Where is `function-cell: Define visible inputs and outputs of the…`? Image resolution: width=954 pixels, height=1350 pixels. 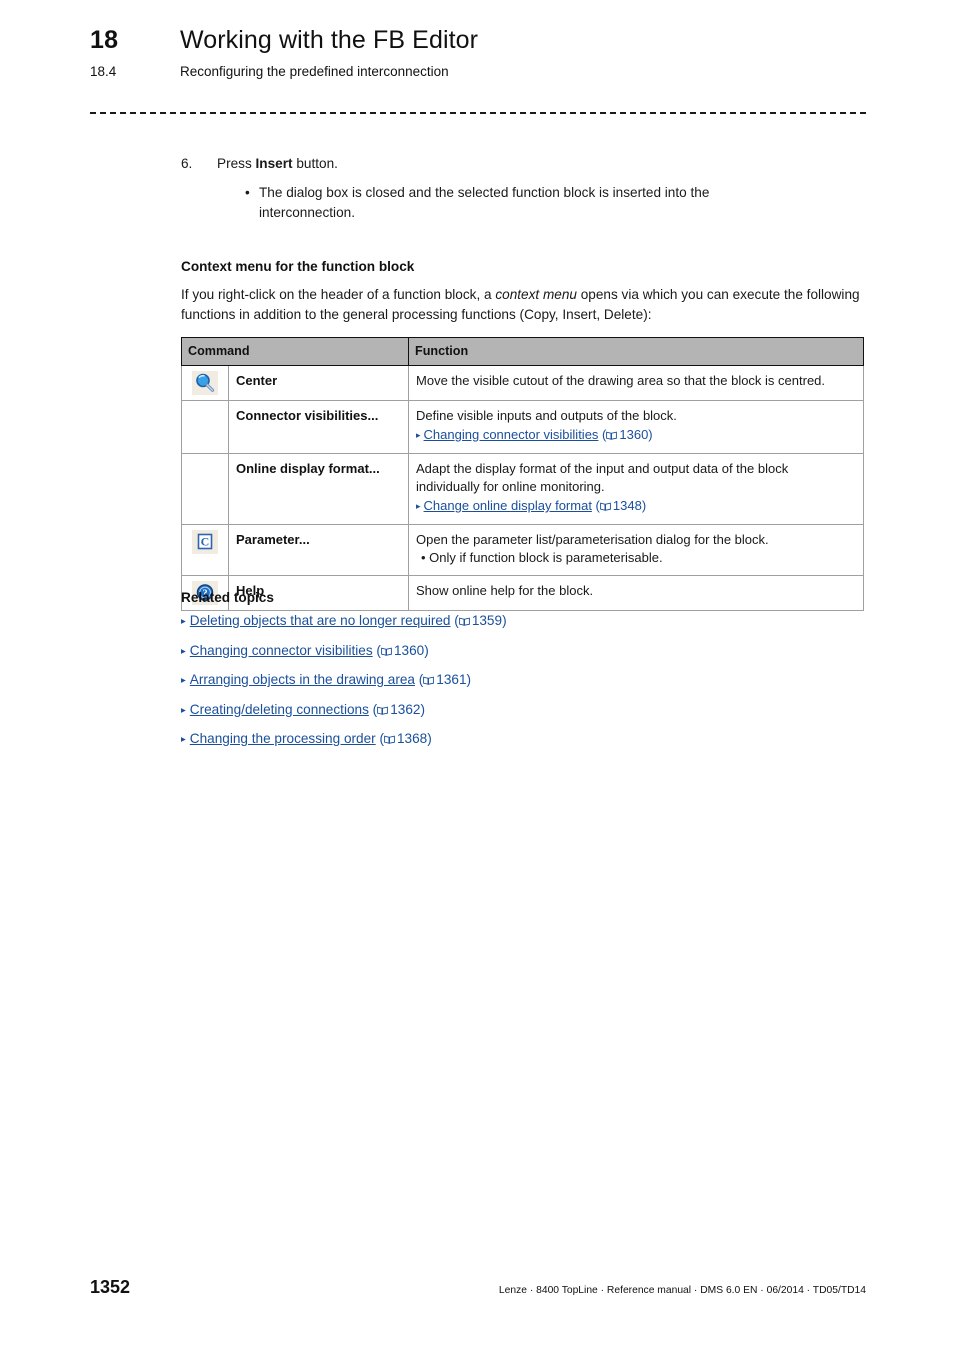 function-cell: Define visible inputs and outputs of the… is located at coordinates (636, 427).